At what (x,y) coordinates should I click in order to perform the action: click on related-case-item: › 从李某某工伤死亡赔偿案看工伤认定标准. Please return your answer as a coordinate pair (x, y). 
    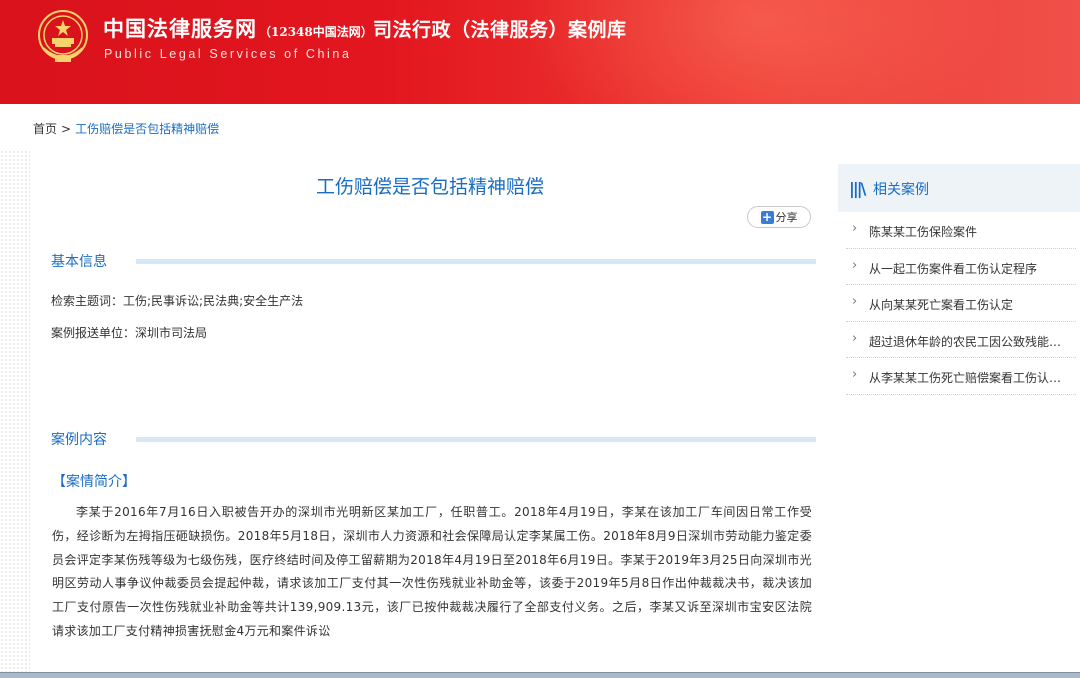
    Looking at the image, I should click on (961, 376).